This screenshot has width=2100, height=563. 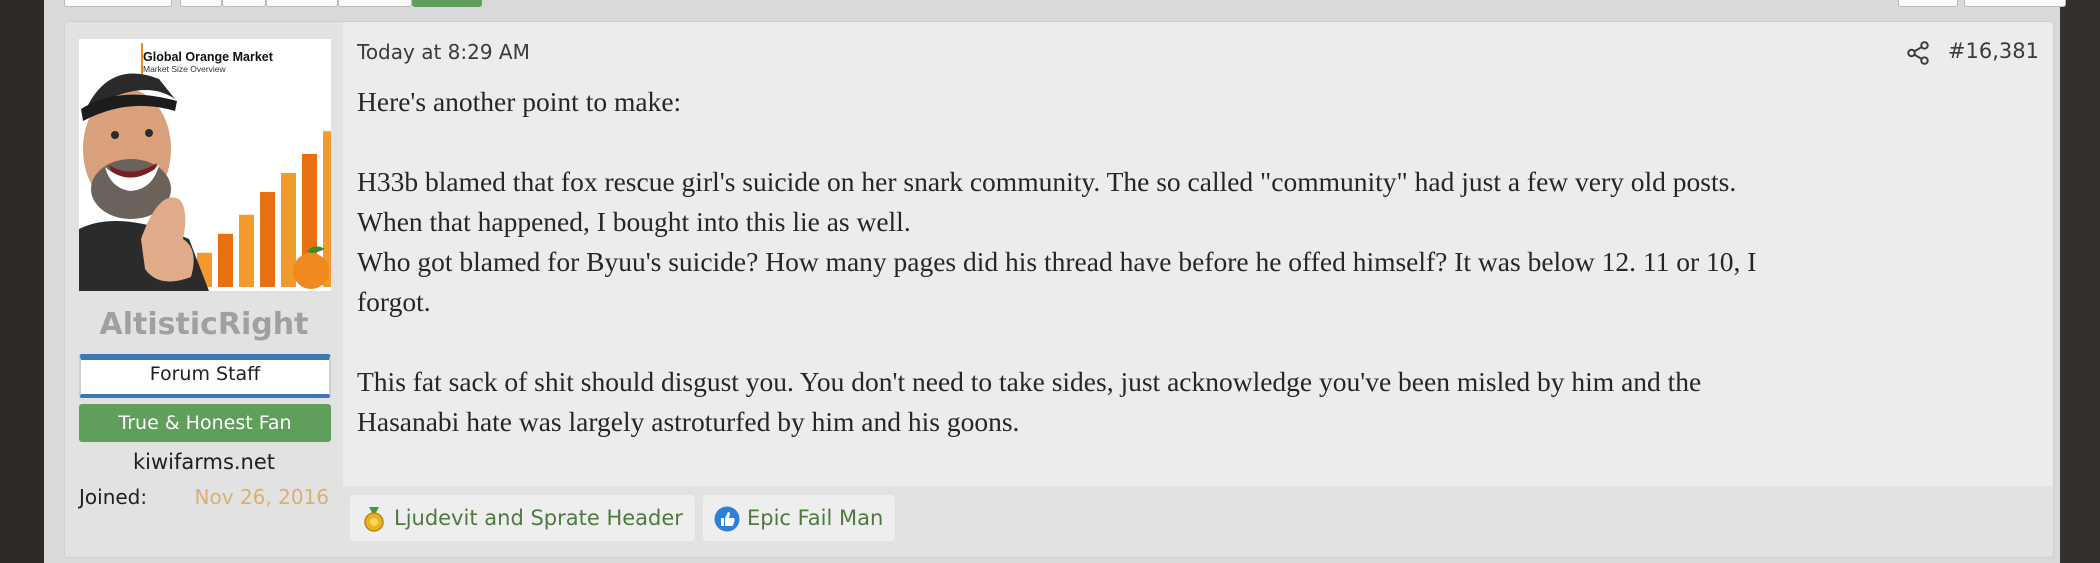 What do you see at coordinates (394, 301) in the screenshot?
I see `post-line: forgot.` at bounding box center [394, 301].